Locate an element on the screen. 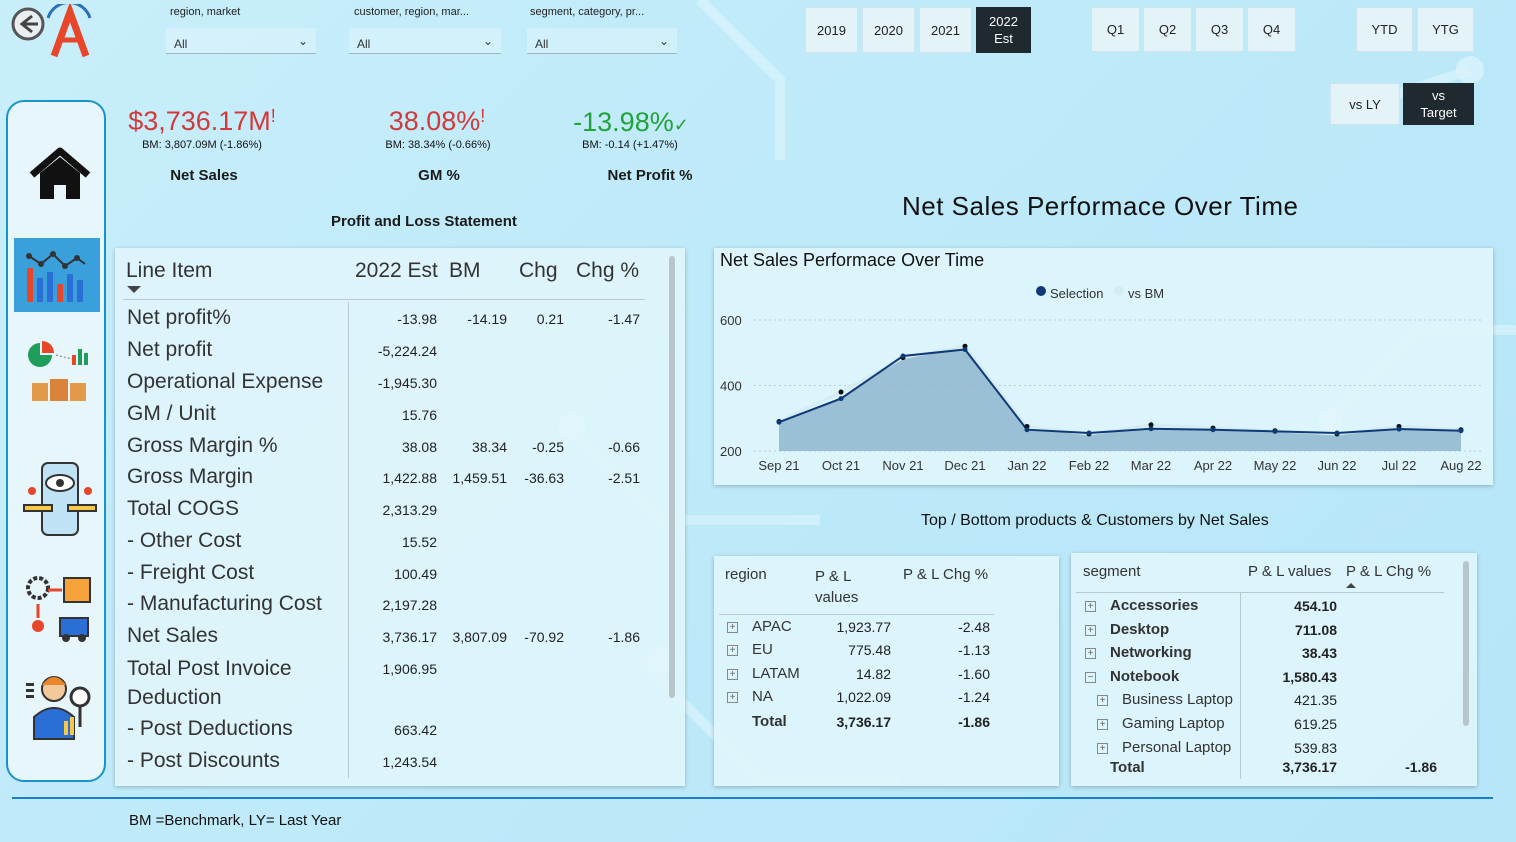  customer-slicer: All ⌄ is located at coordinates (425, 41).